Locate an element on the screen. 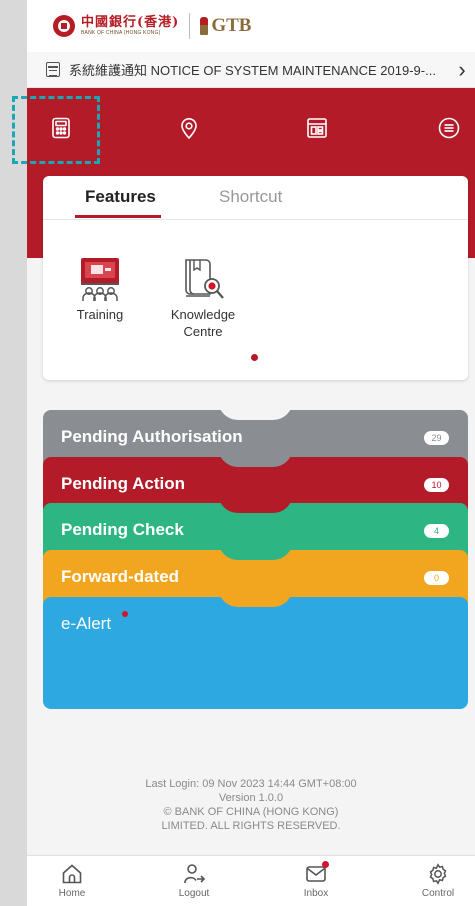 The width and height of the screenshot is (475, 906). forward-dated-label: Forward-dated is located at coordinates (120, 576).